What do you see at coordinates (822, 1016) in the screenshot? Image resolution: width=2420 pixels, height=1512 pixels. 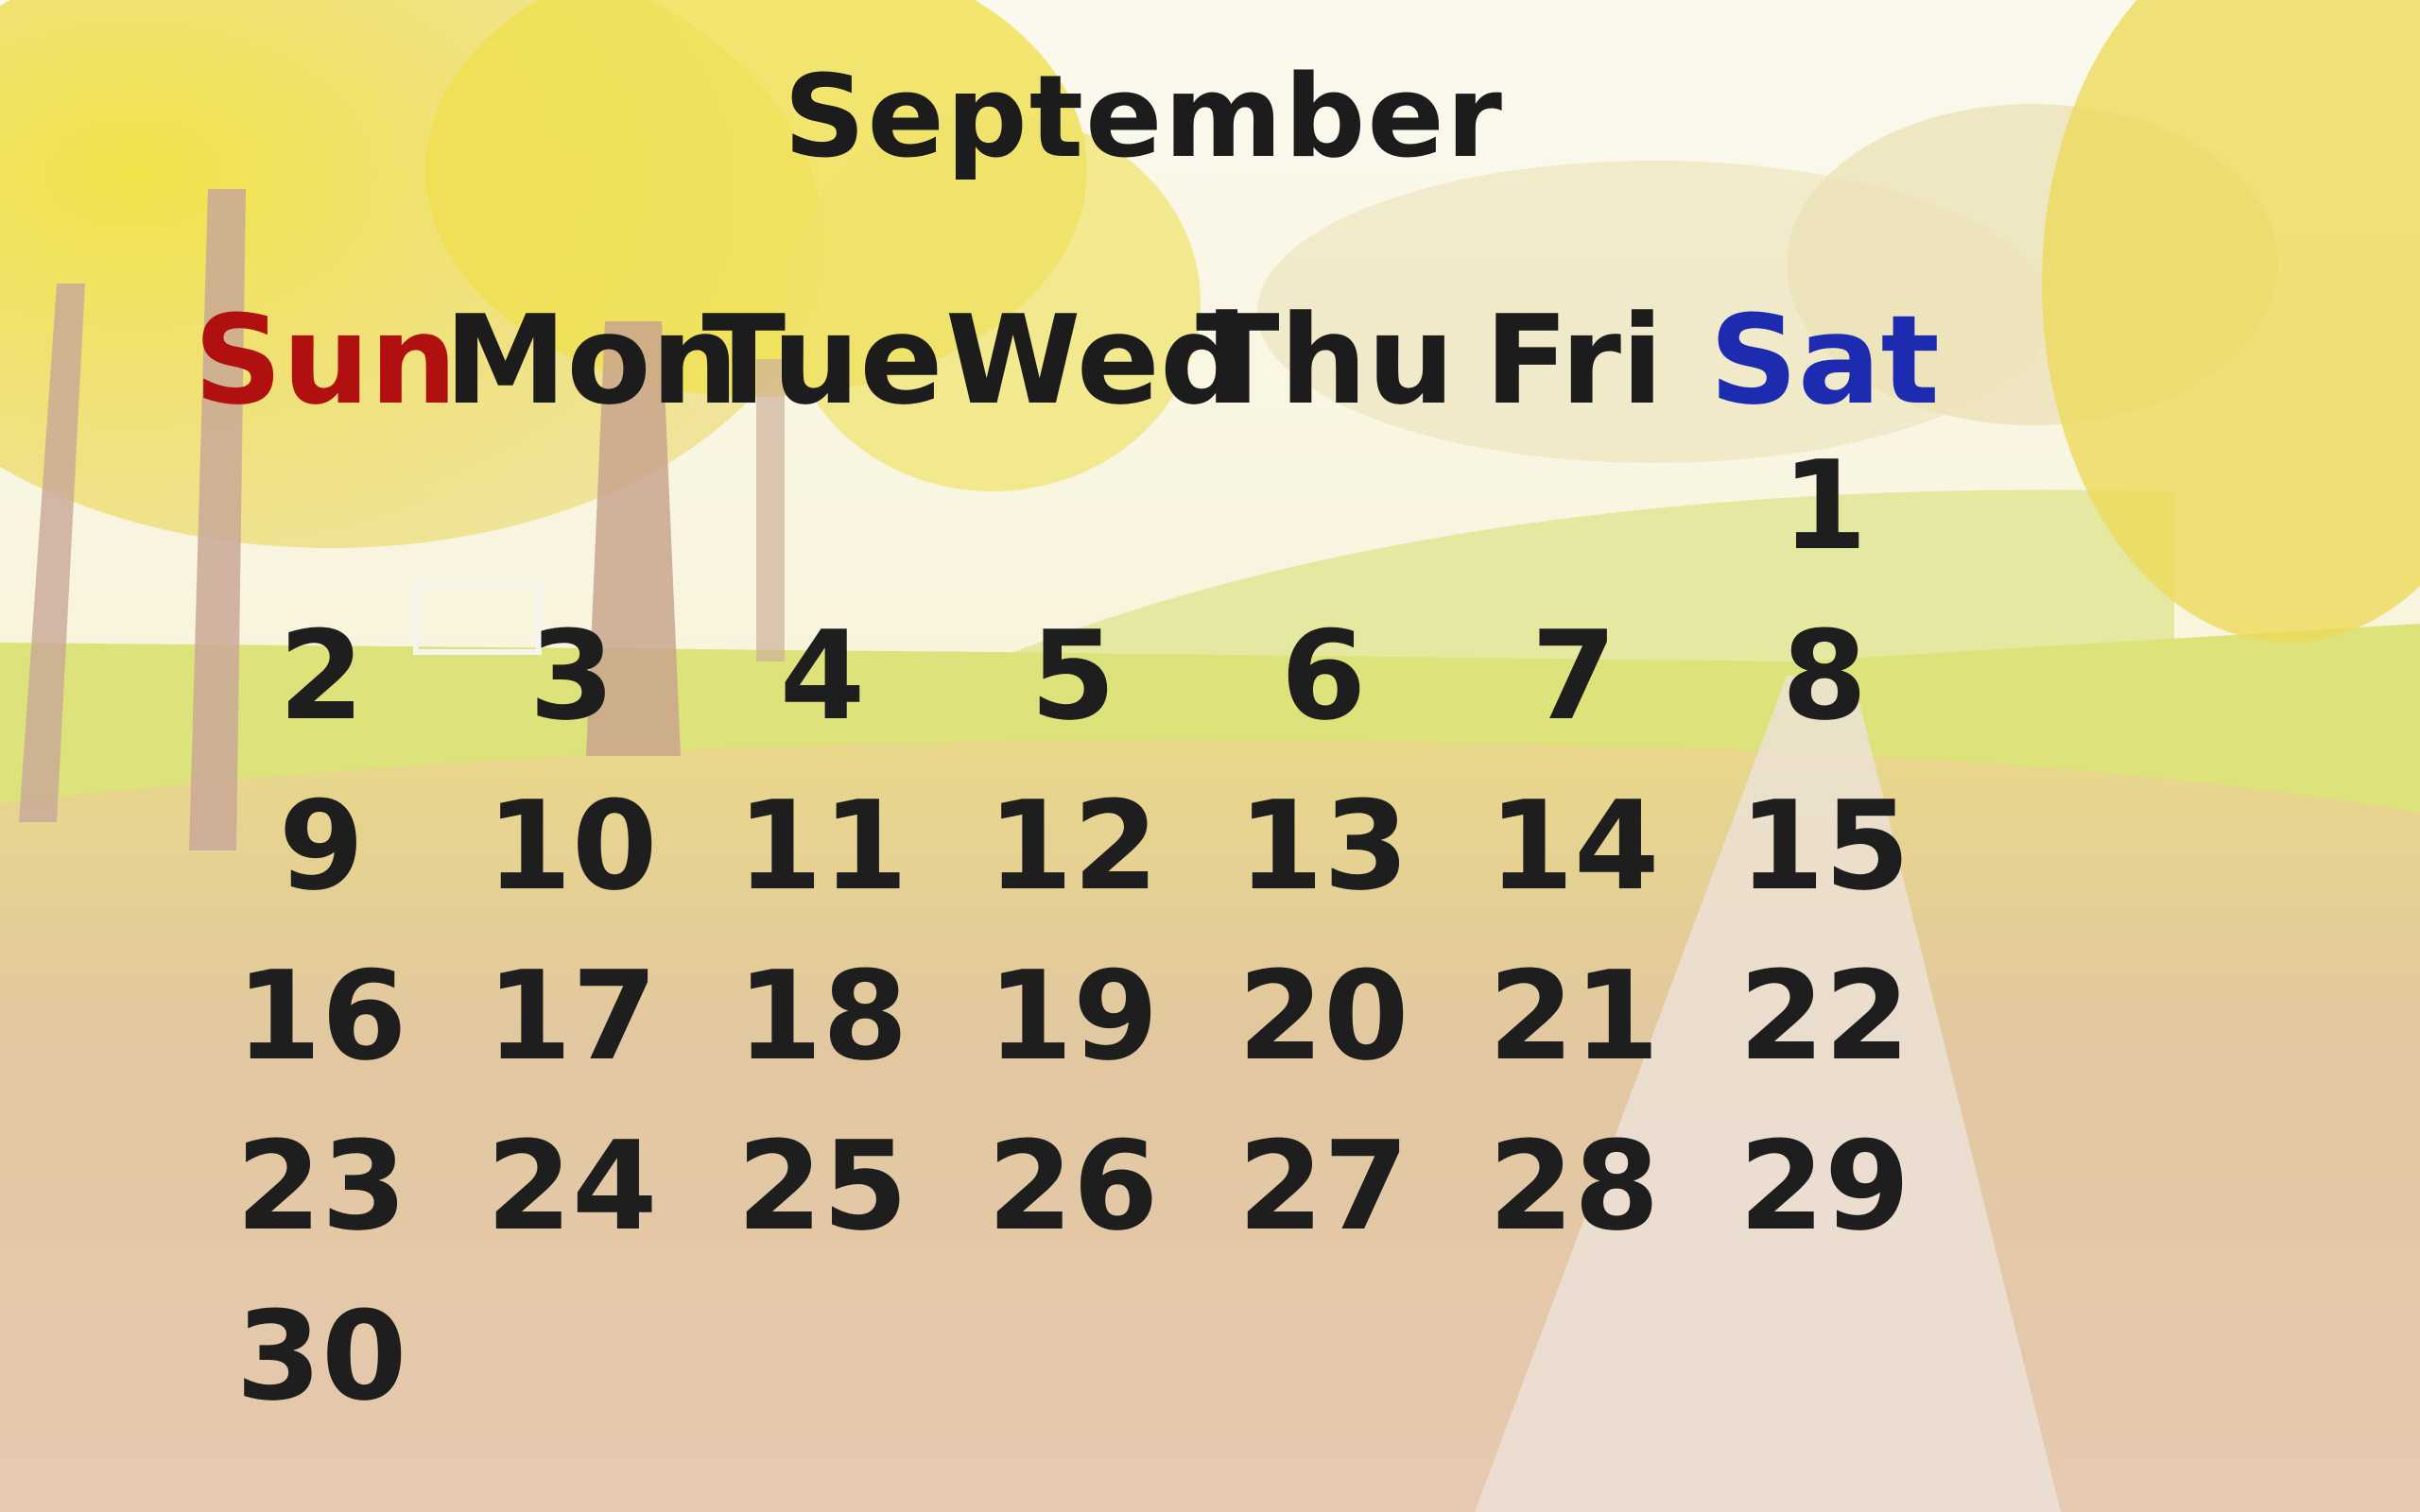 I see `day-cell: 18` at bounding box center [822, 1016].